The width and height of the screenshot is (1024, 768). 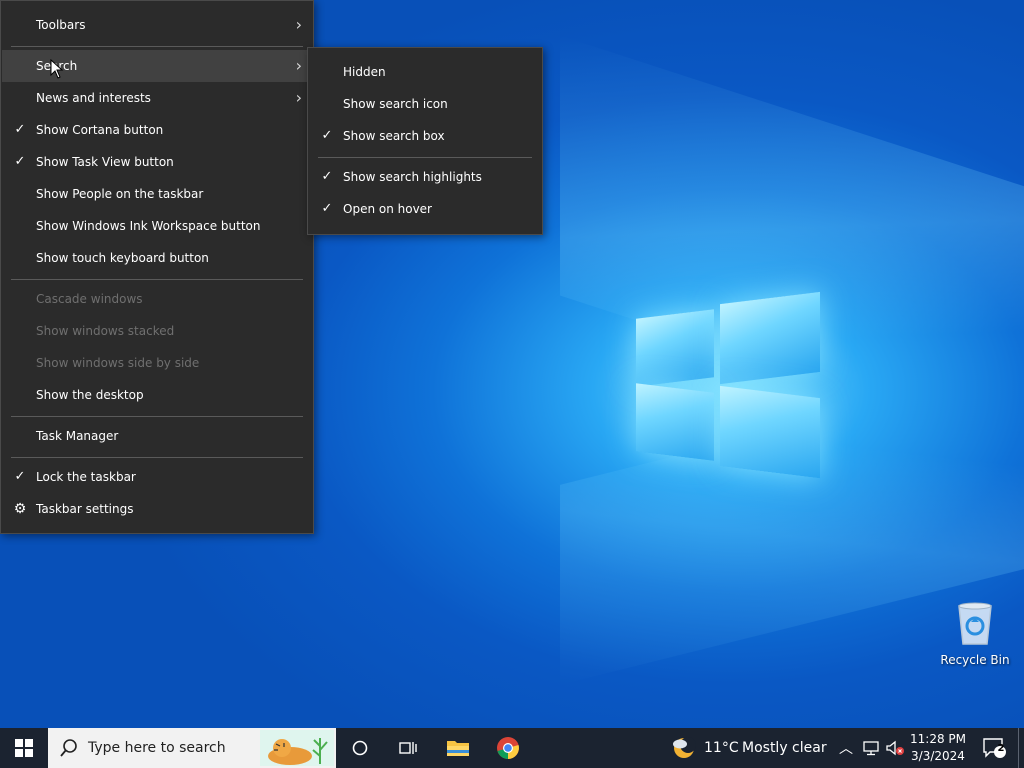 What do you see at coordinates (157, 436) in the screenshot?
I see `menu-item-task-manager: Task Manager` at bounding box center [157, 436].